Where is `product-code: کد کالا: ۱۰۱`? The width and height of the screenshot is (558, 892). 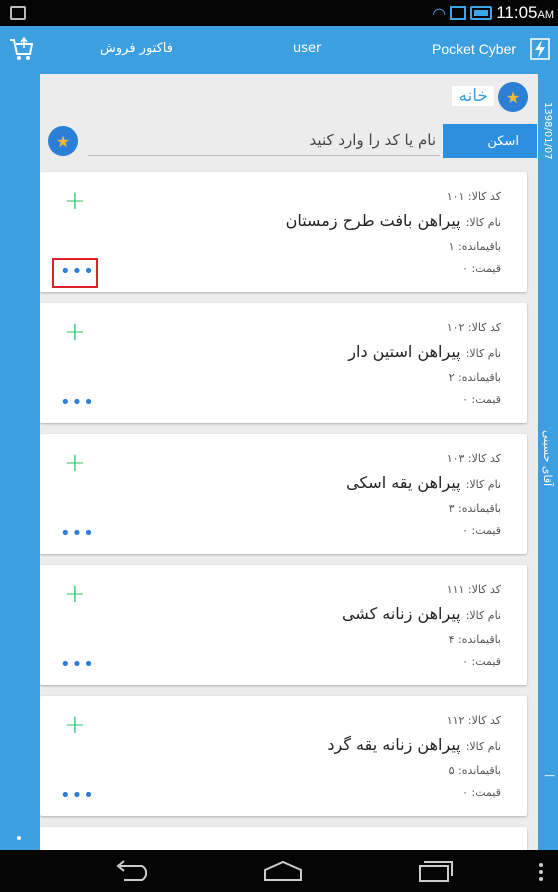
product-code: کد کالا: ۱۰۱ is located at coordinates (393, 197).